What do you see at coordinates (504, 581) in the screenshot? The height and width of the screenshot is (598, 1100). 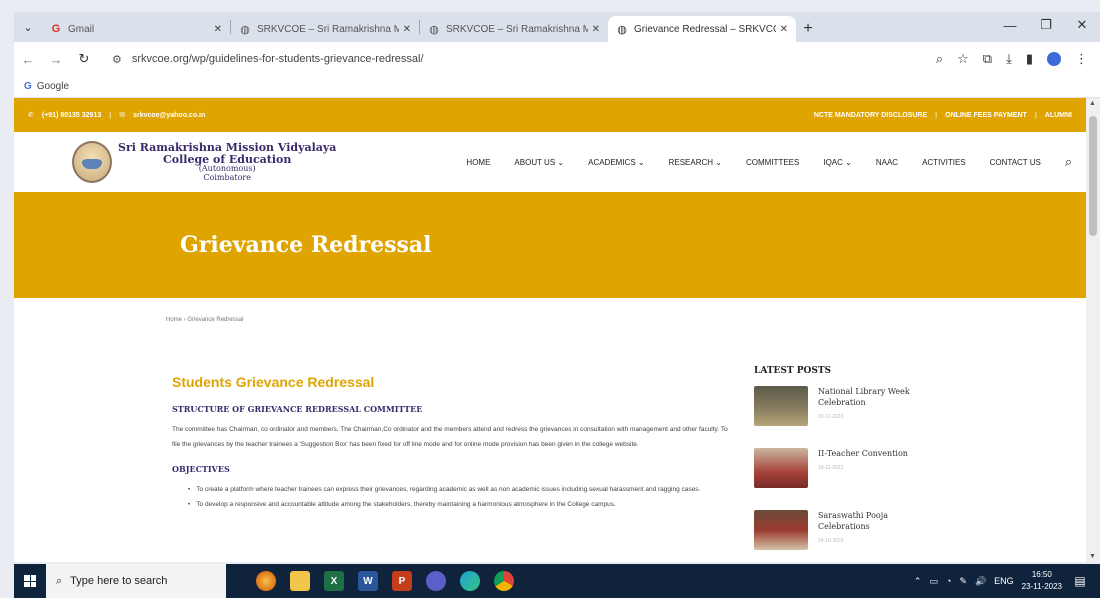 I see `chrome-icon` at bounding box center [504, 581].